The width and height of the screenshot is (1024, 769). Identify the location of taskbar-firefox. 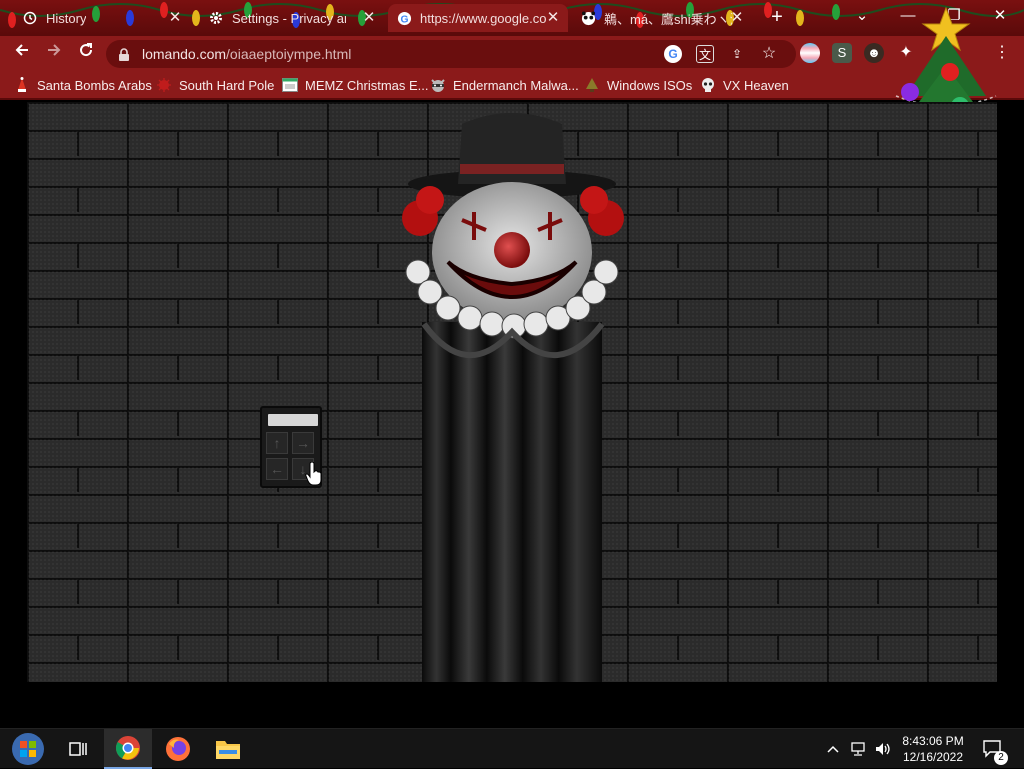
(178, 749).